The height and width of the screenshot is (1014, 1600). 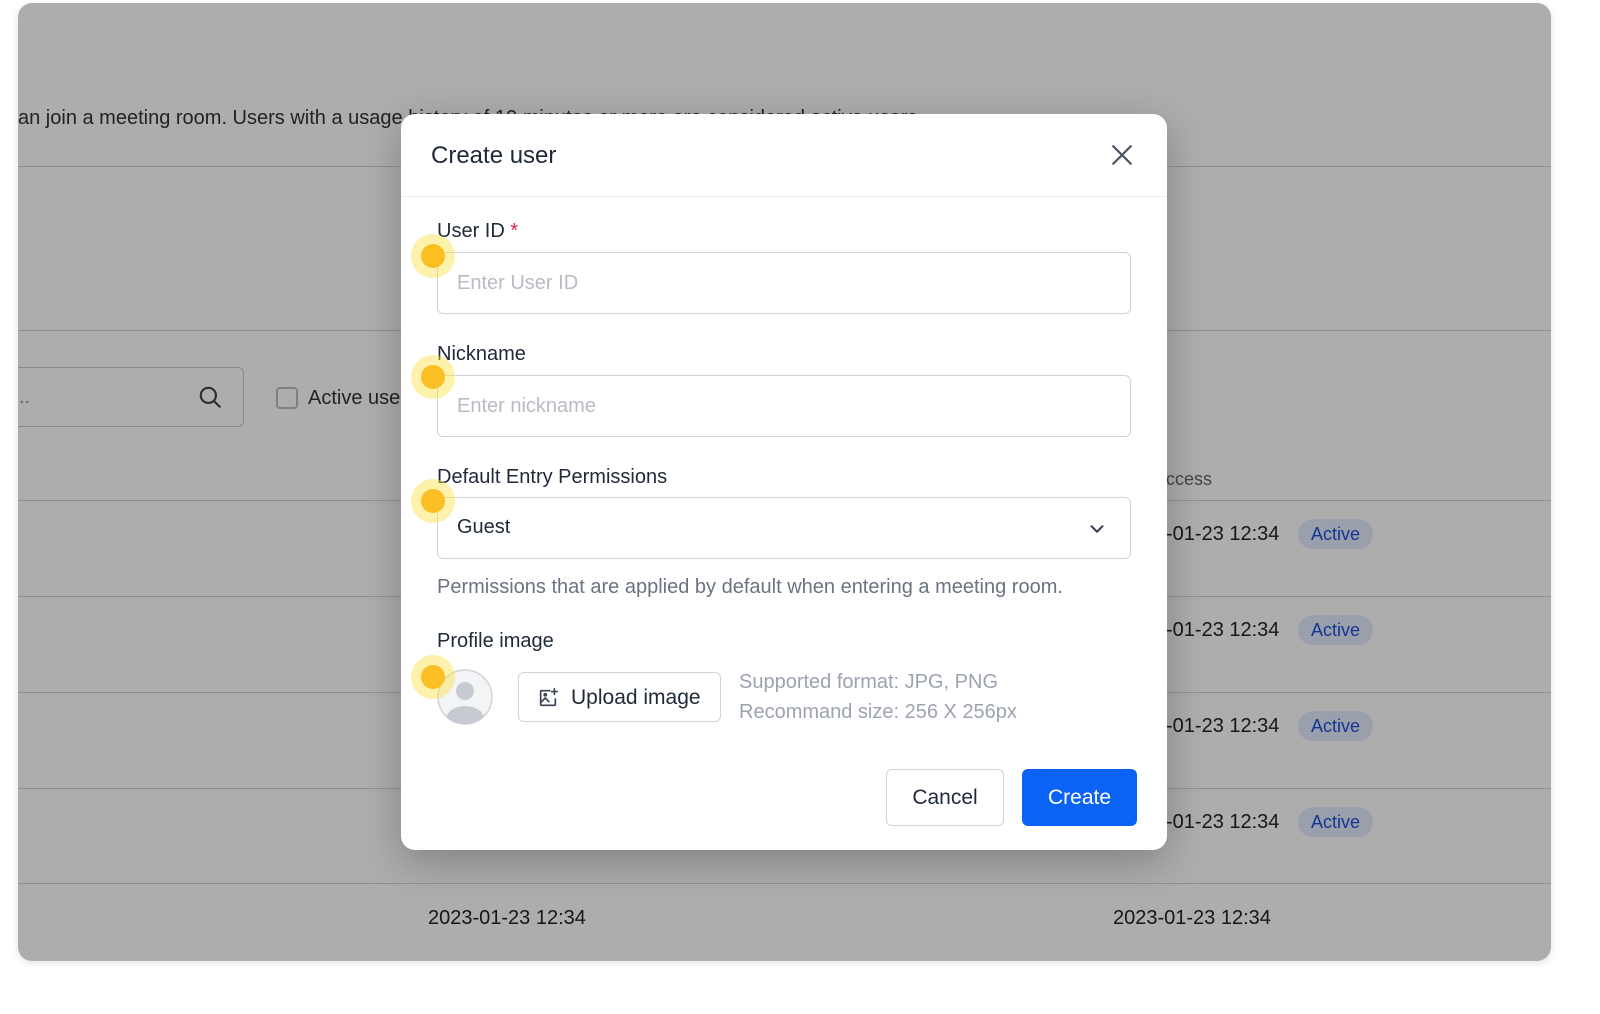 I want to click on profile-image-label: Profile image, so click(x=495, y=641).